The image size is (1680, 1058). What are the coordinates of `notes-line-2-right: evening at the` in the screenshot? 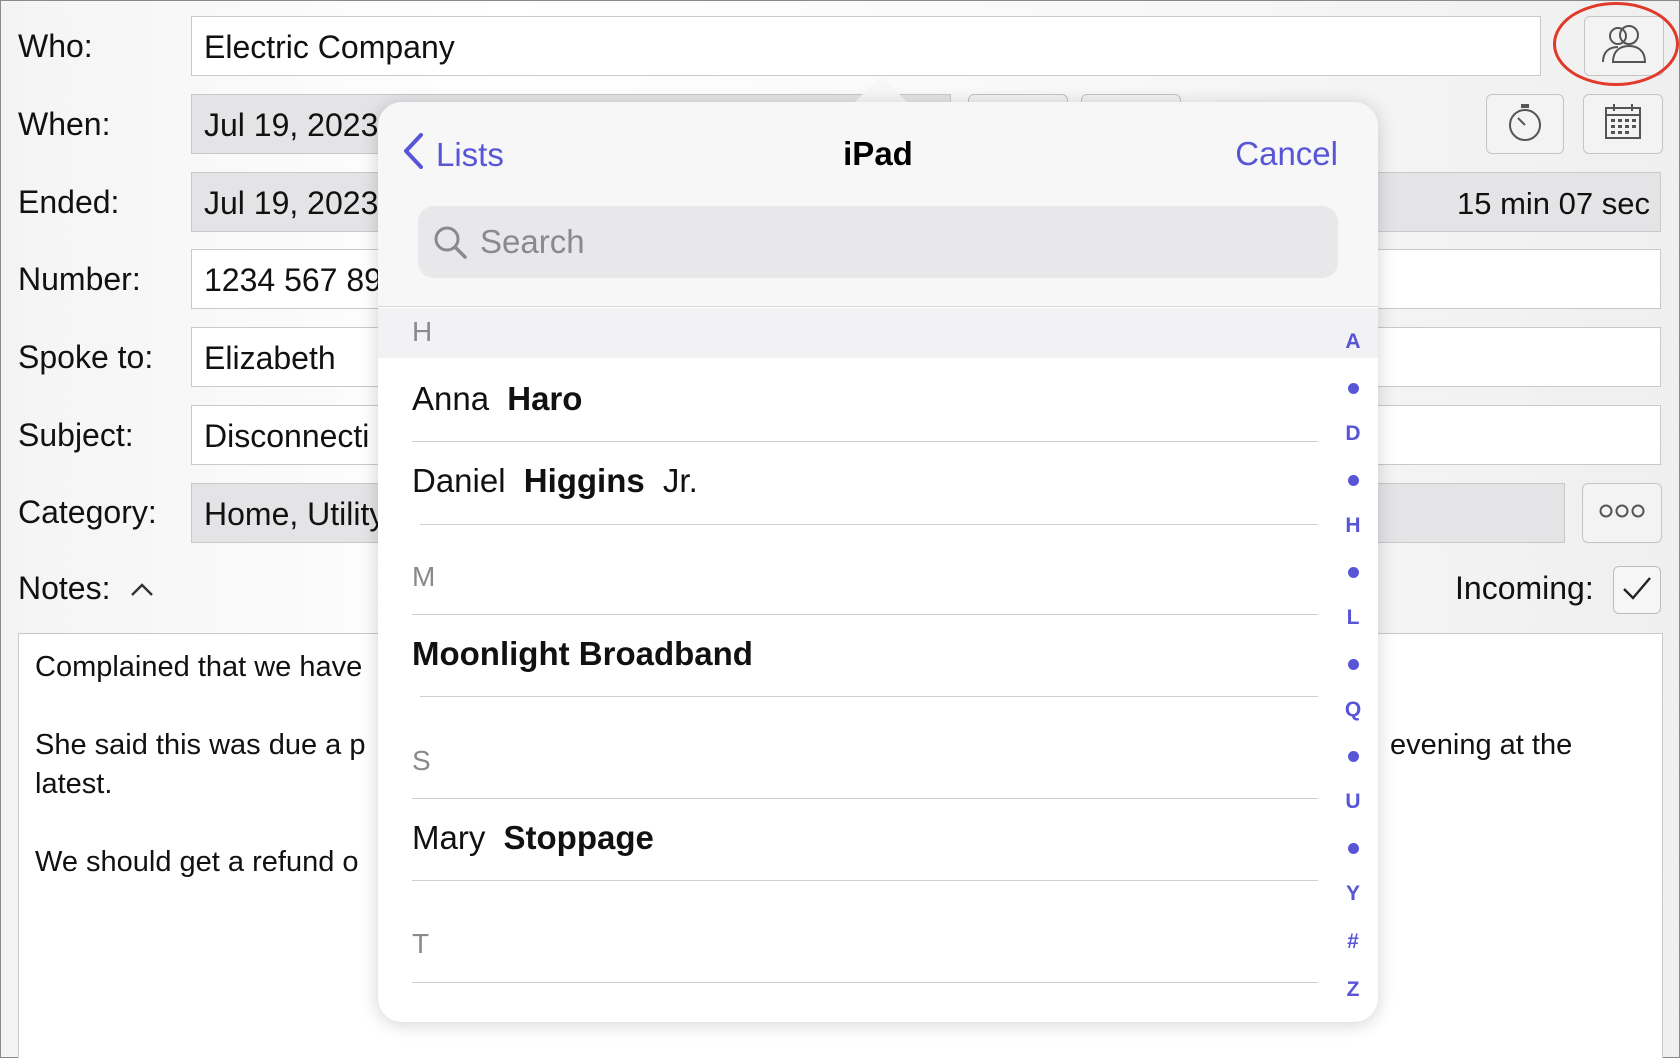 It's located at (1481, 745).